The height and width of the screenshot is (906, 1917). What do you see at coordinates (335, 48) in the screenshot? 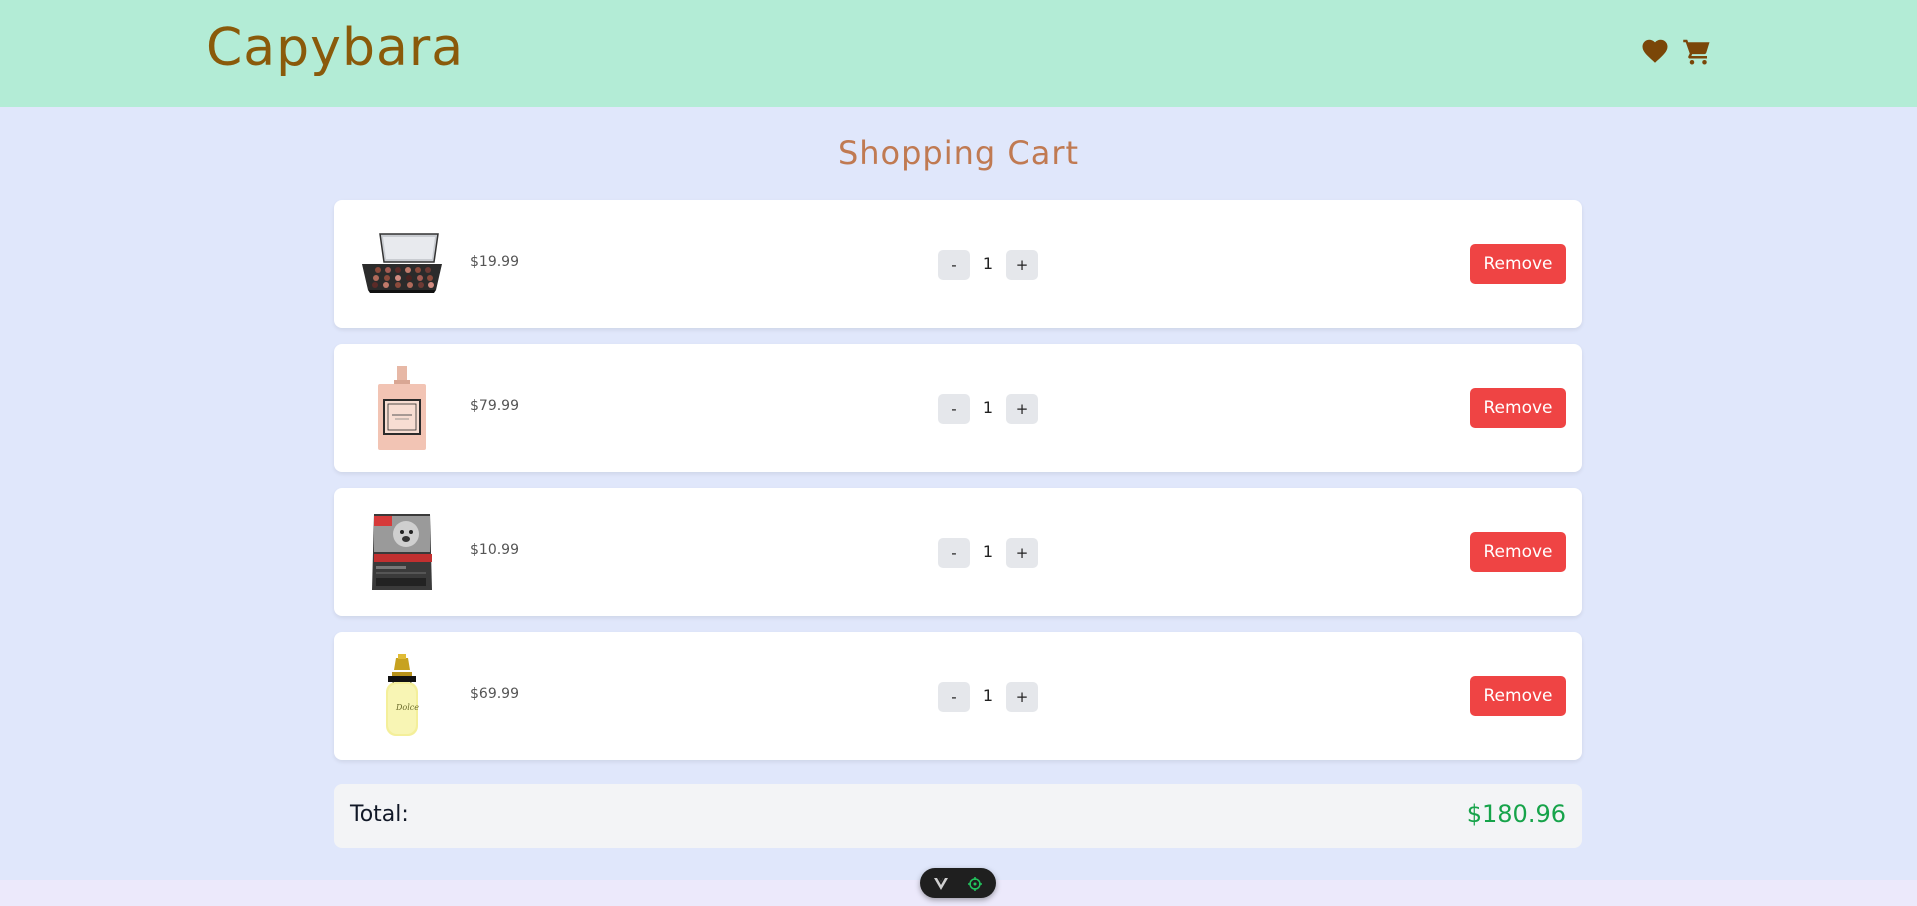
I see `site-logo: Capybara` at bounding box center [335, 48].